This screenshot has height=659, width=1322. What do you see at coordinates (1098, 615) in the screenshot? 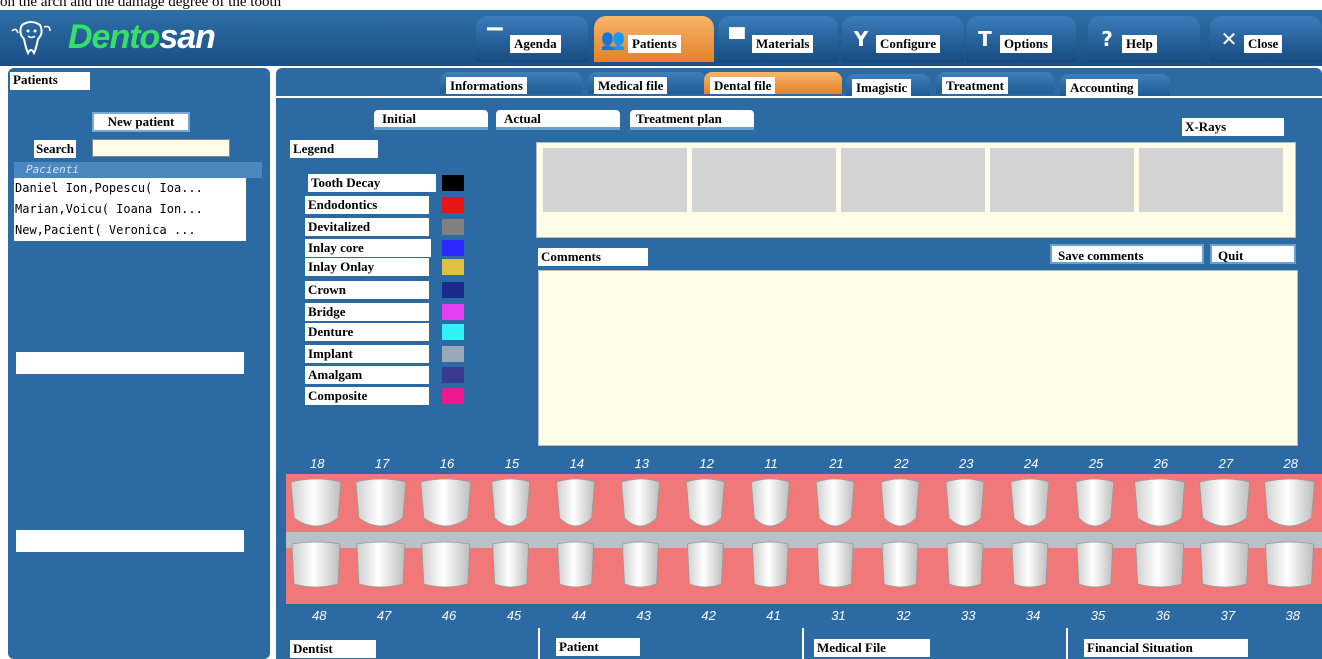
I see `tooth-number: 35` at bounding box center [1098, 615].